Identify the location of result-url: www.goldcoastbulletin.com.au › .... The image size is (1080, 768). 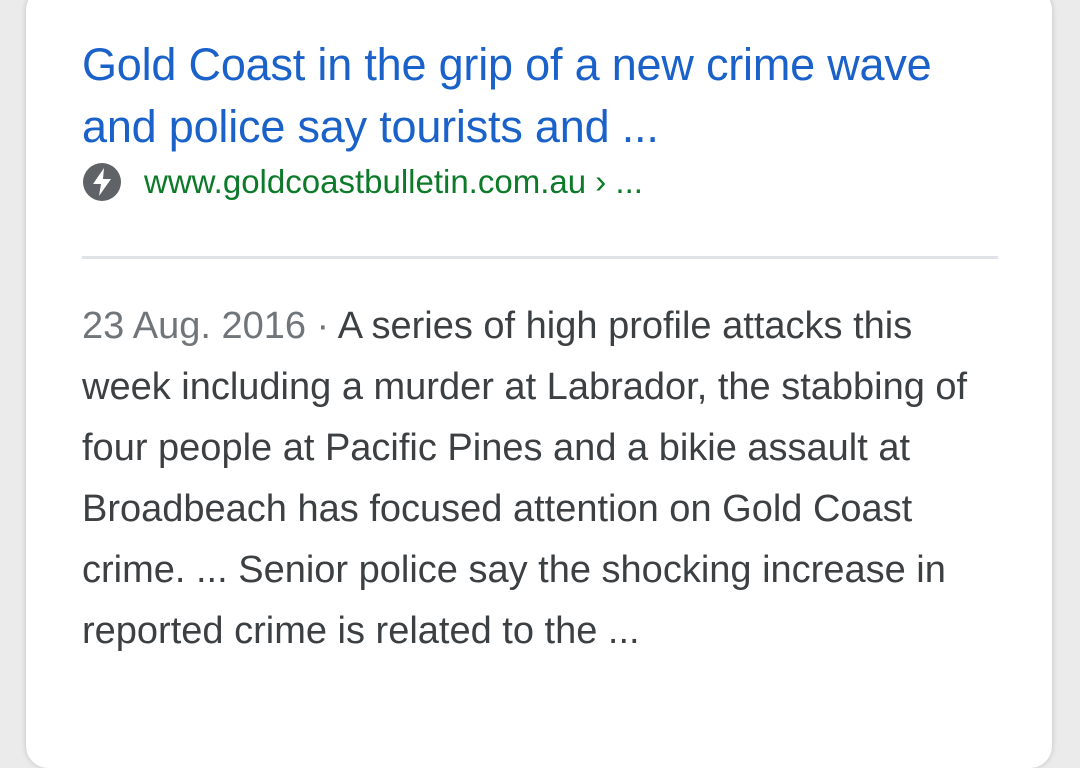
(393, 182).